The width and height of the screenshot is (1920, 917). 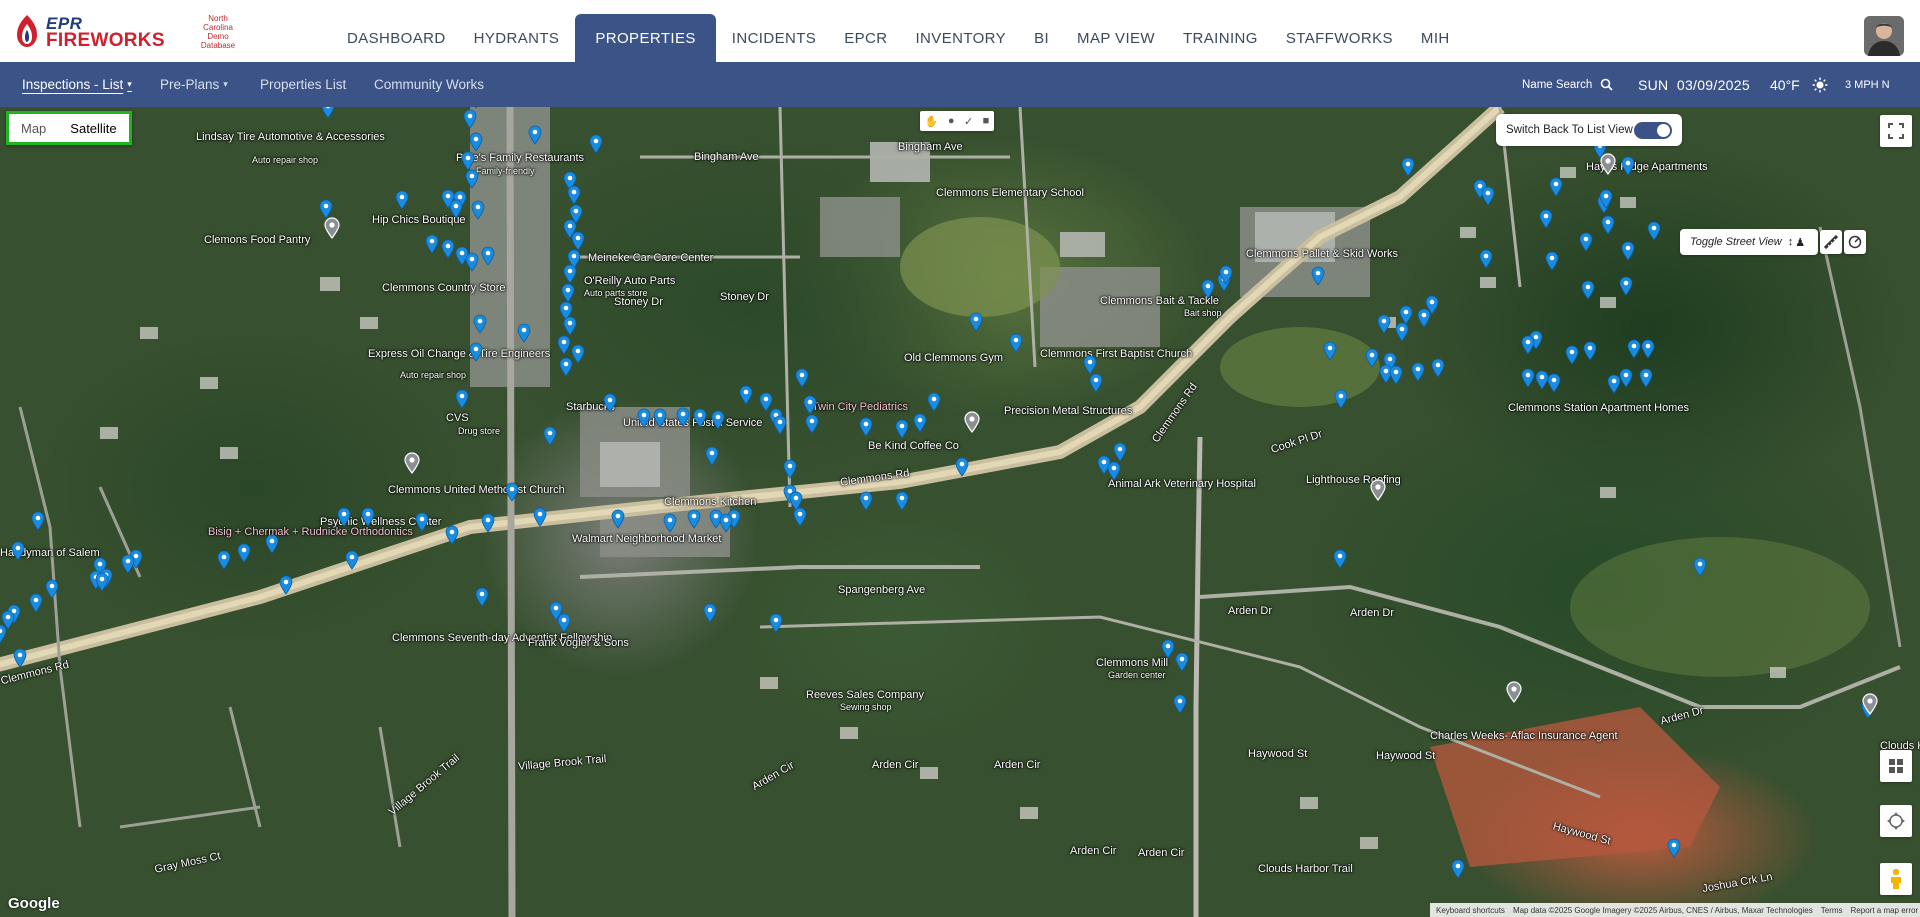 I want to click on user-avatar, so click(x=1884, y=36).